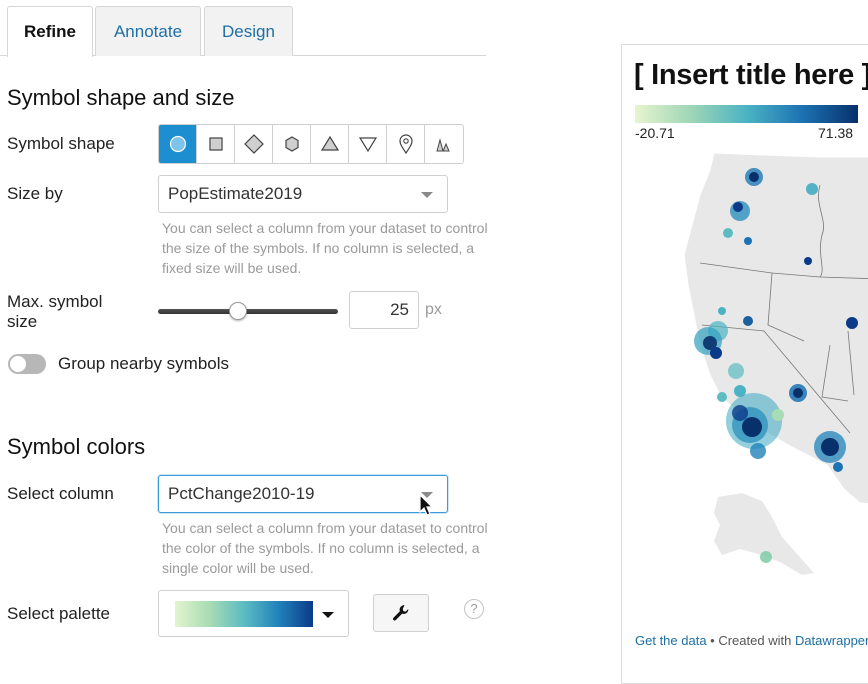  I want to click on tab-design: Design, so click(248, 31).